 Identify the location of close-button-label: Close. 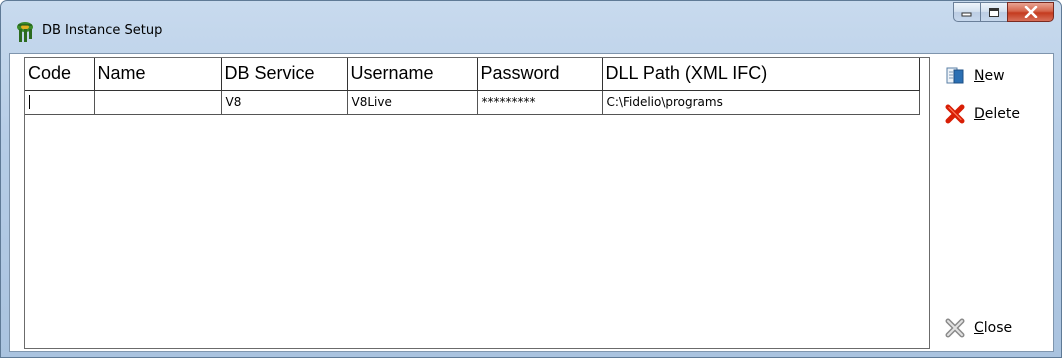
(993, 328).